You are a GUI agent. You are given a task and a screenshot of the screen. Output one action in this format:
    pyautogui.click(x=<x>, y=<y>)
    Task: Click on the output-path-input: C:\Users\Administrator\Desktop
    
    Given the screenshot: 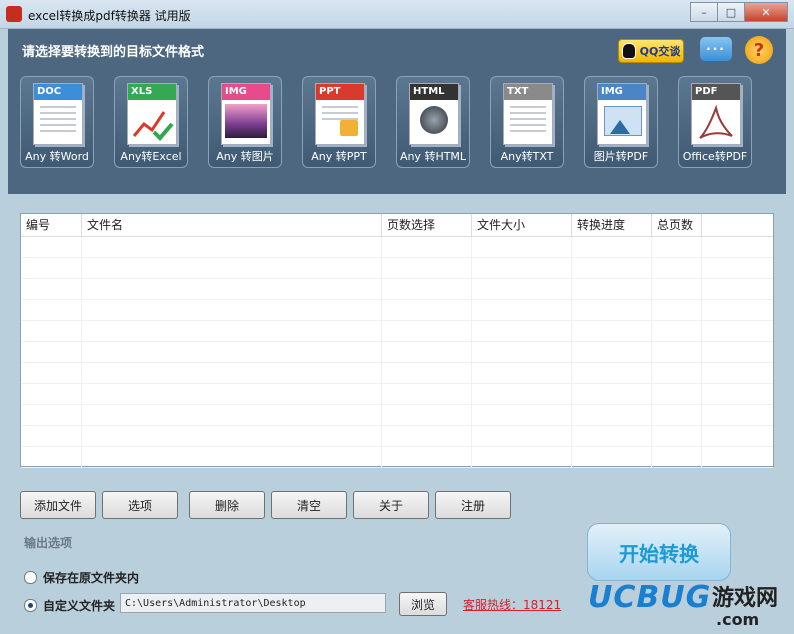 What is the action you would take?
    pyautogui.click(x=253, y=603)
    